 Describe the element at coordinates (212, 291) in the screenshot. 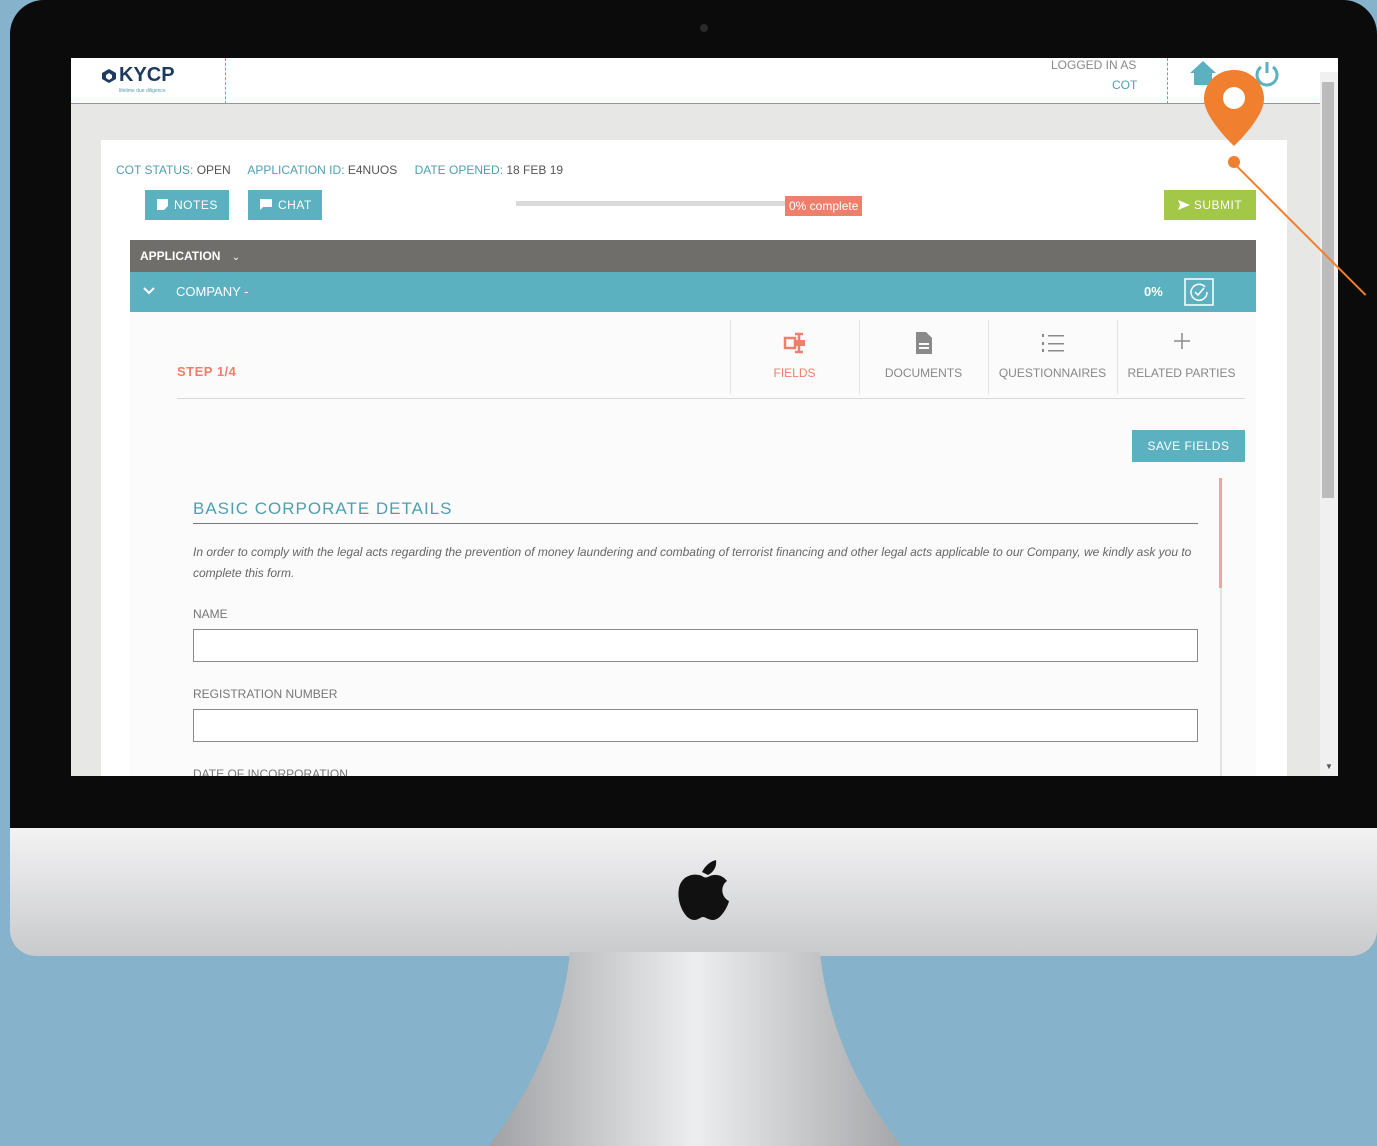

I see `company-title: COMPANY -` at that location.